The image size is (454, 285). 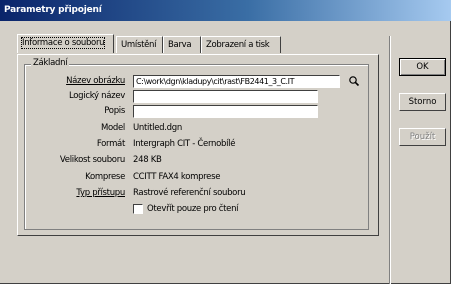 What do you see at coordinates (189, 193) in the screenshot?
I see `access-value: Rastrové referenční souboru` at bounding box center [189, 193].